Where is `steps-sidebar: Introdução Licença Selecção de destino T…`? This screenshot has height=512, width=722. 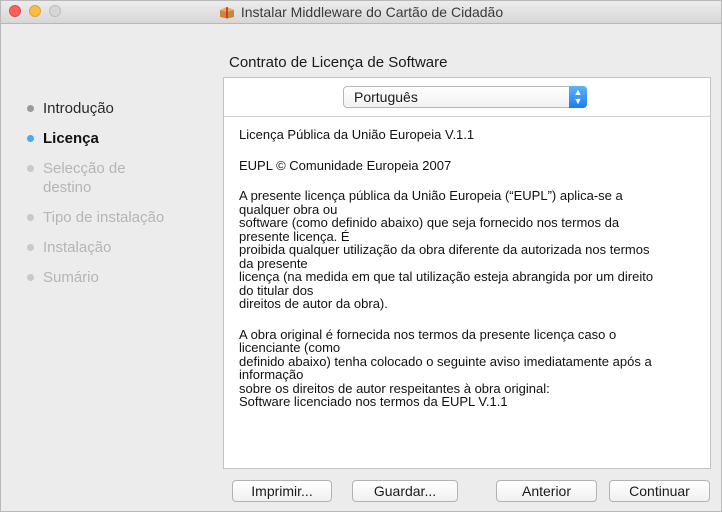 steps-sidebar: Introdução Licença Selecção de destino T… is located at coordinates (118, 198).